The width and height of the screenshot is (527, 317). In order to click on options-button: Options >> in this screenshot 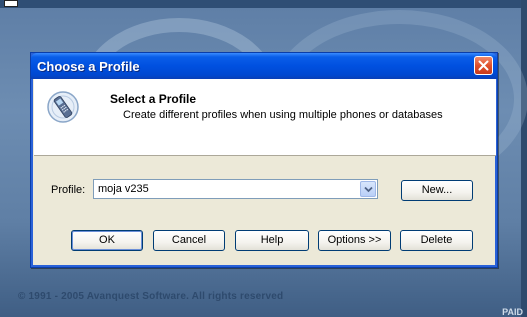, I will do `click(354, 240)`.